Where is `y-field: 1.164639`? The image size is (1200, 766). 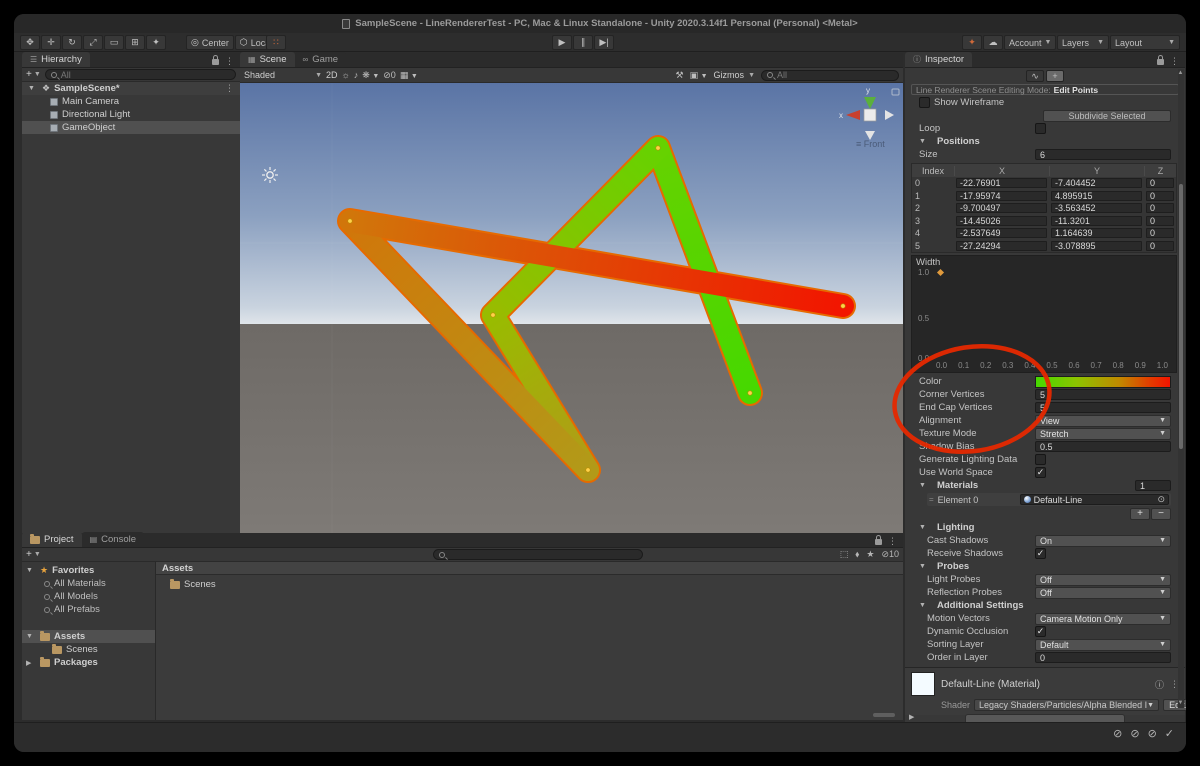
y-field: 1.164639 is located at coordinates (1096, 233).